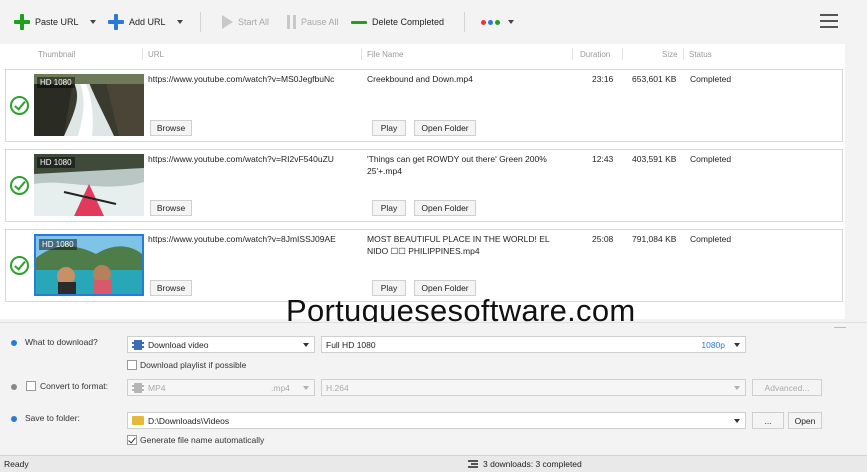 The image size is (867, 472). What do you see at coordinates (840, 327) in the screenshot?
I see `splitter-handle` at bounding box center [840, 327].